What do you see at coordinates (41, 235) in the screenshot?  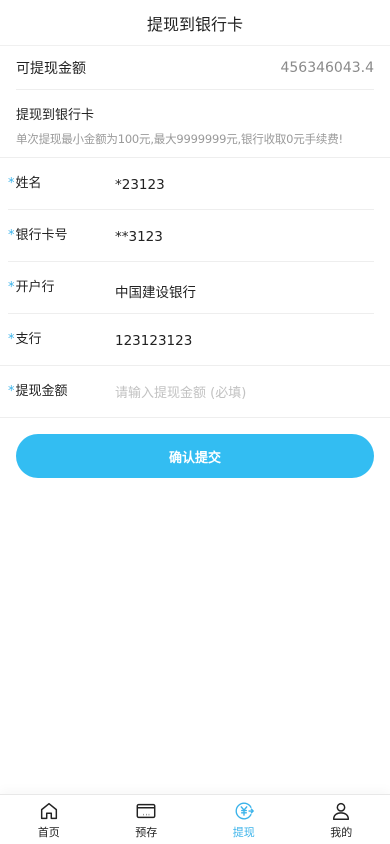 I see `card-number-label-text: 银行卡号` at bounding box center [41, 235].